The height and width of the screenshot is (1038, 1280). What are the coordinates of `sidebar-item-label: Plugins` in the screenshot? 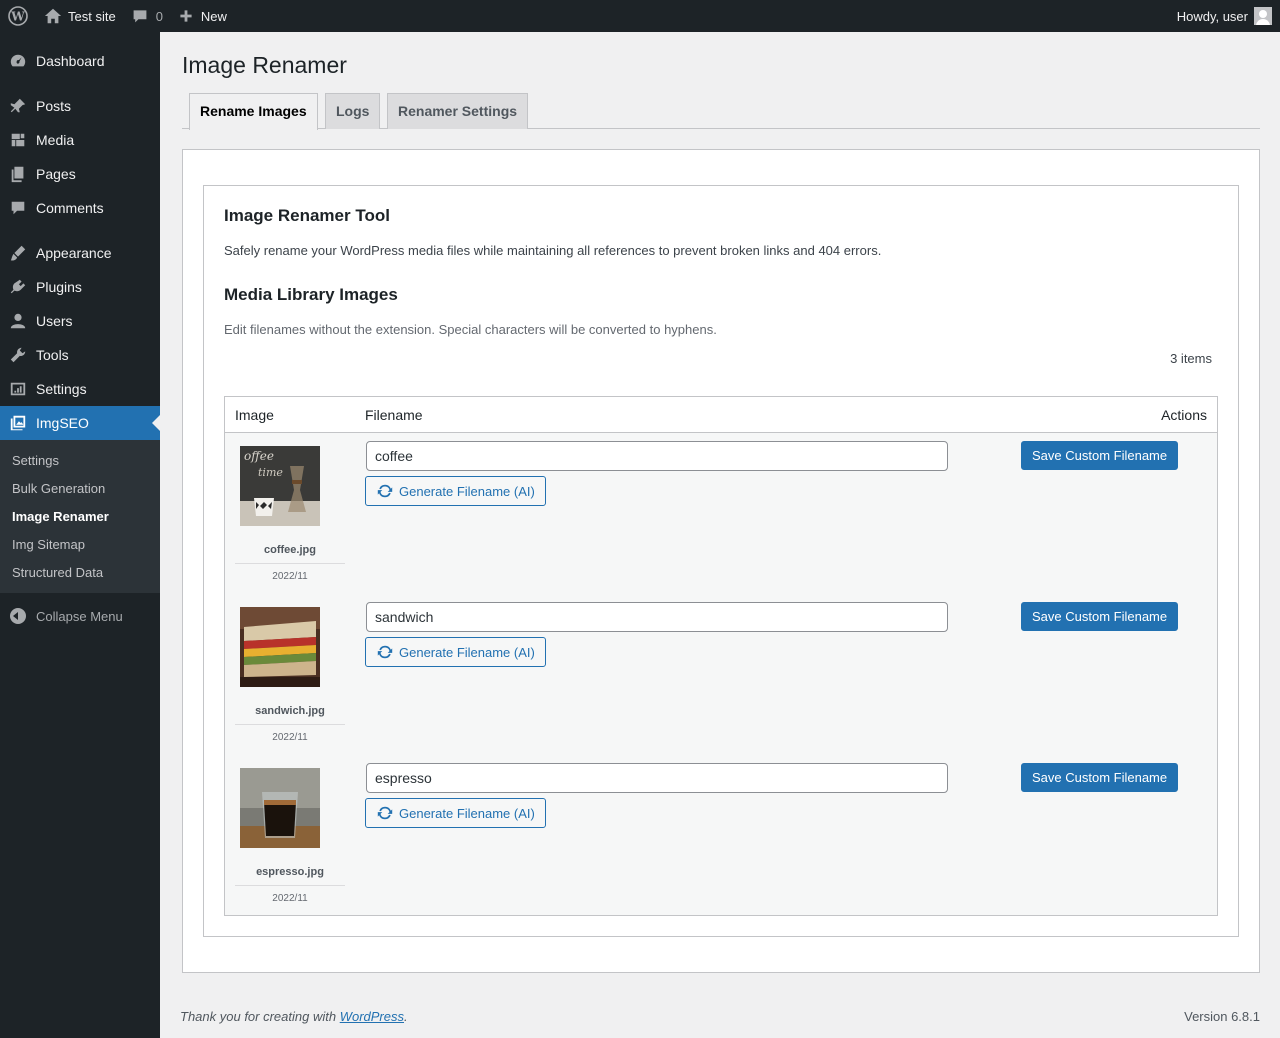 It's located at (59, 287).